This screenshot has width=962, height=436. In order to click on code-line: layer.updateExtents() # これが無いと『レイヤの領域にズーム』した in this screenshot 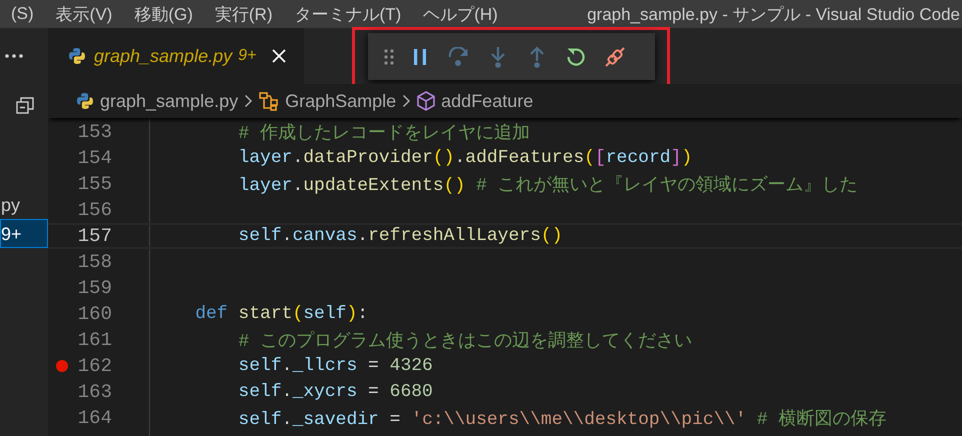, I will do `click(547, 185)`.